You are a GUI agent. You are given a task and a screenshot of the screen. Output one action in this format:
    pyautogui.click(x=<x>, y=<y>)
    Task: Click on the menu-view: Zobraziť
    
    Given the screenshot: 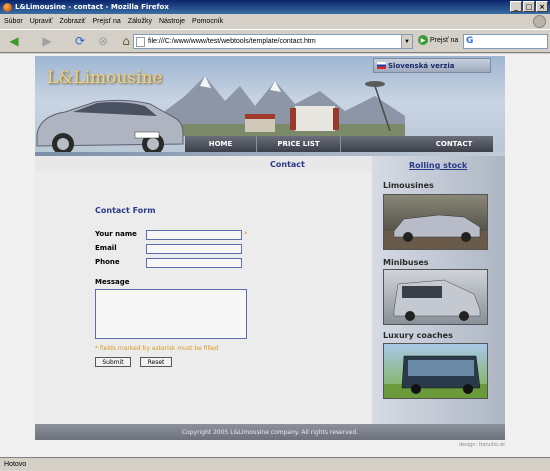 What is the action you would take?
    pyautogui.click(x=73, y=21)
    